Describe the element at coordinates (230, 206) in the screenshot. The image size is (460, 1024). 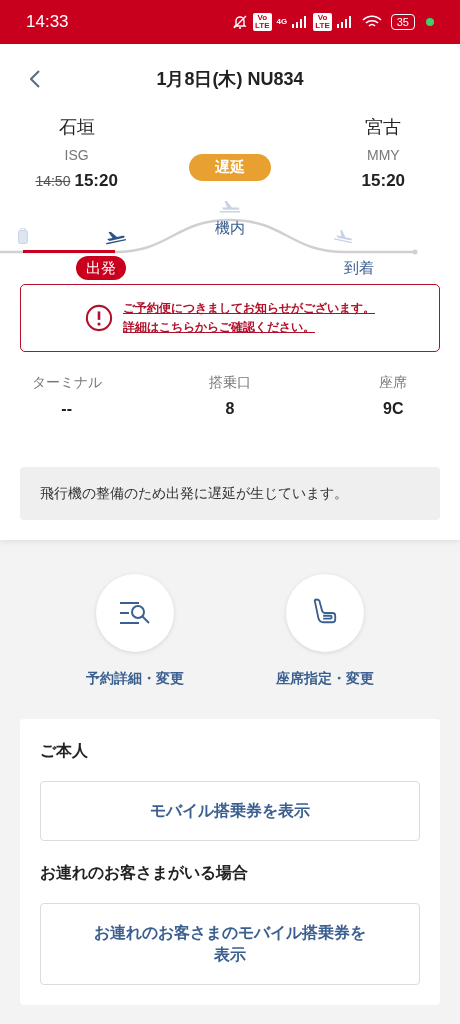
I see `plane-icon` at that location.